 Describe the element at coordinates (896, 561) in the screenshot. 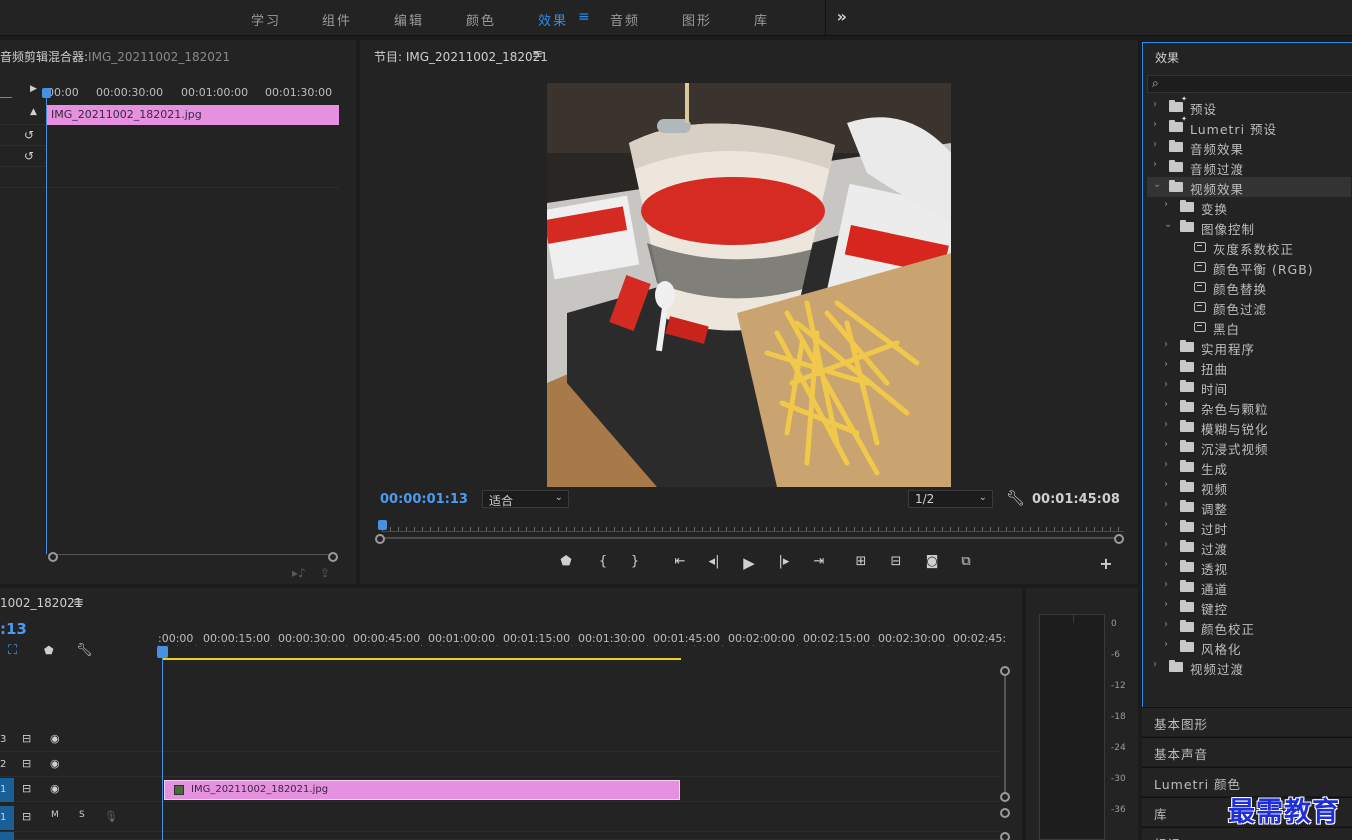

I see `extract-icon: ⊟` at that location.